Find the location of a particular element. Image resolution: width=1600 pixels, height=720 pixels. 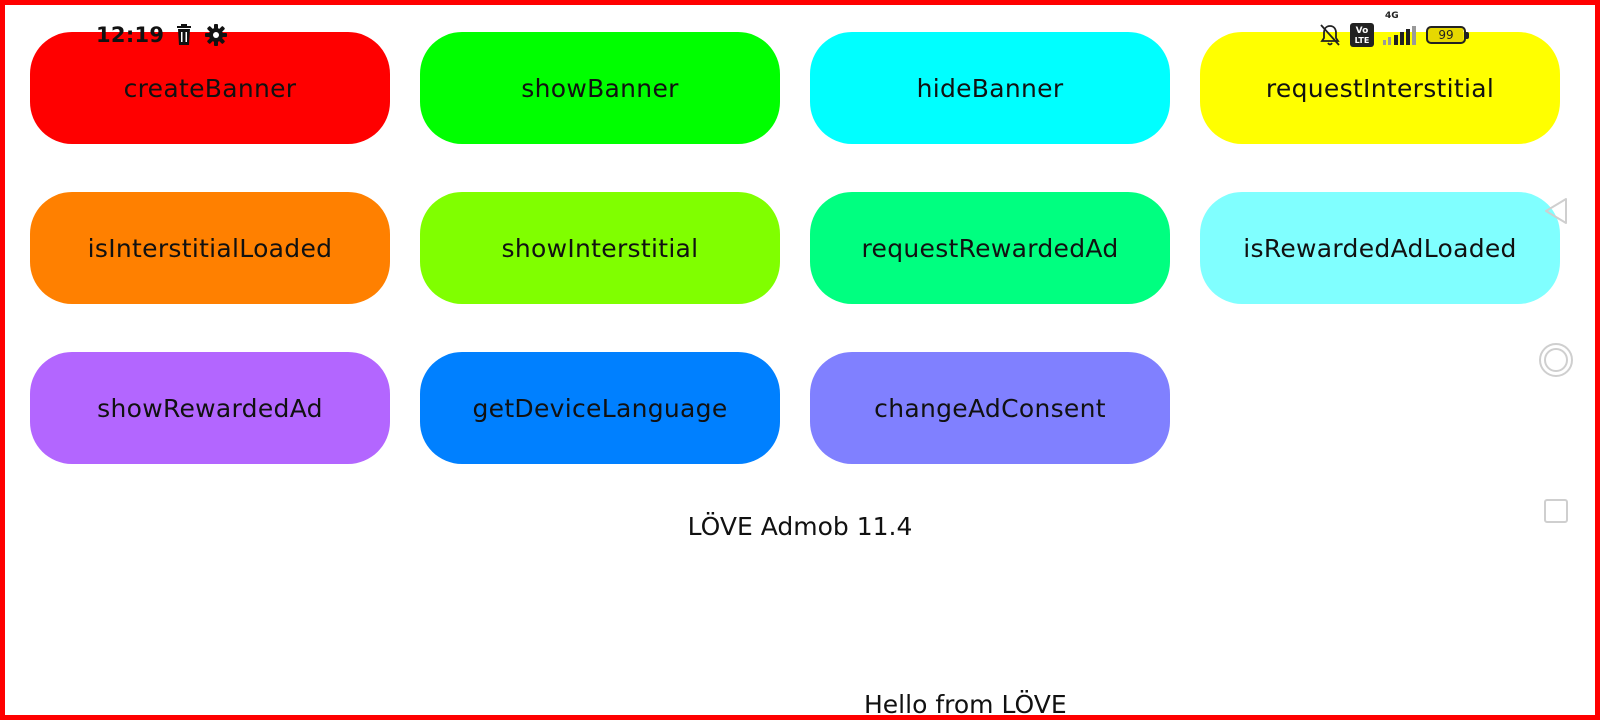

request-rewarded-ad-button: requestRewardedAd is located at coordinates (990, 248).